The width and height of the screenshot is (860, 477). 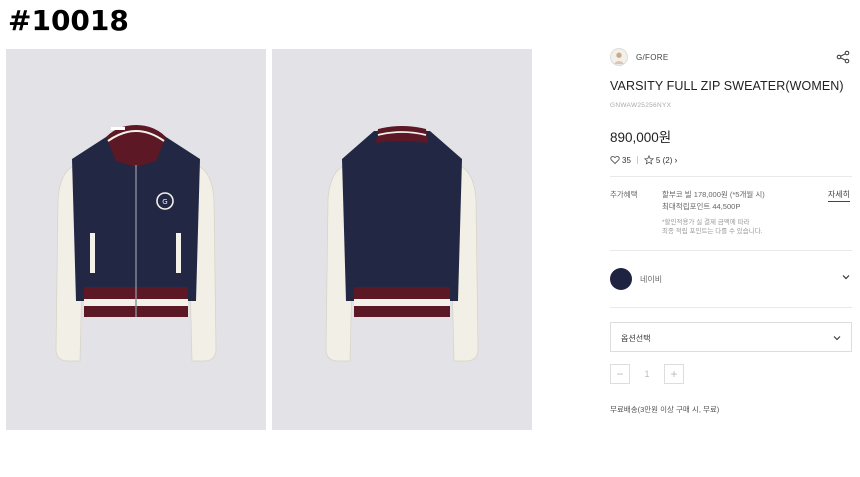 I want to click on benefit-label: 추가혜택, so click(x=624, y=194).